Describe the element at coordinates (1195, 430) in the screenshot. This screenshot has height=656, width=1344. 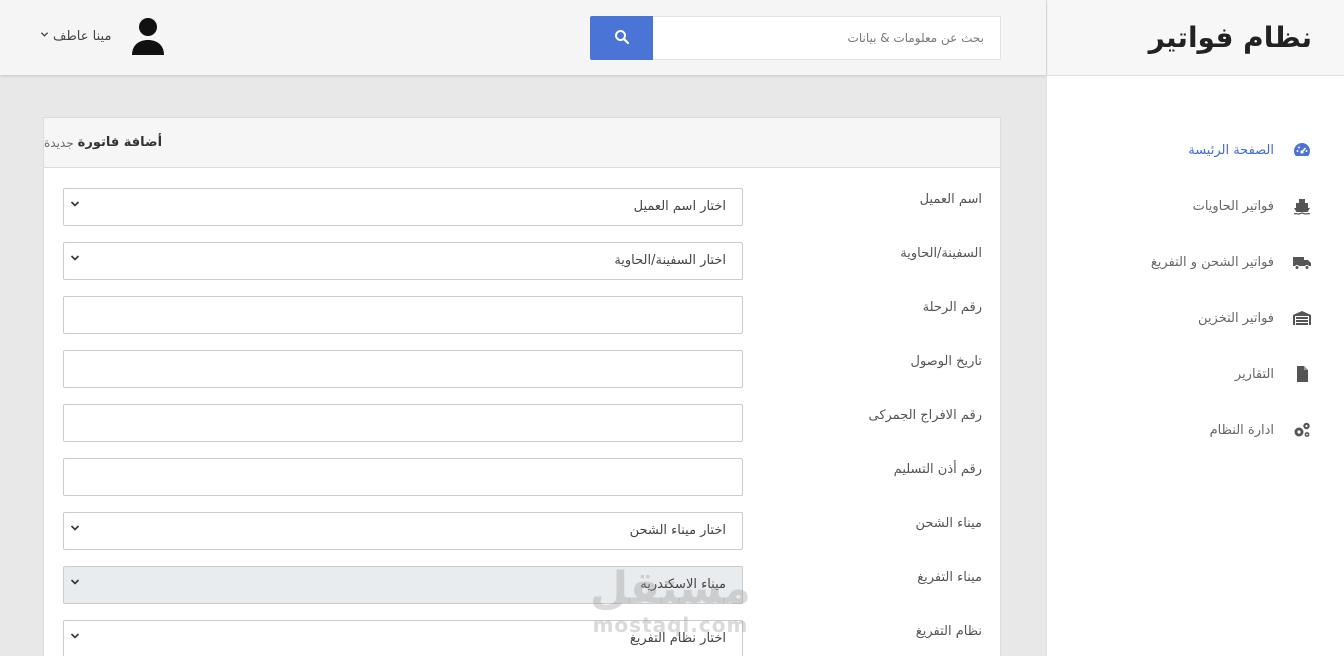
I see `sidebar-item-system-admin: ادارة النظام` at that location.